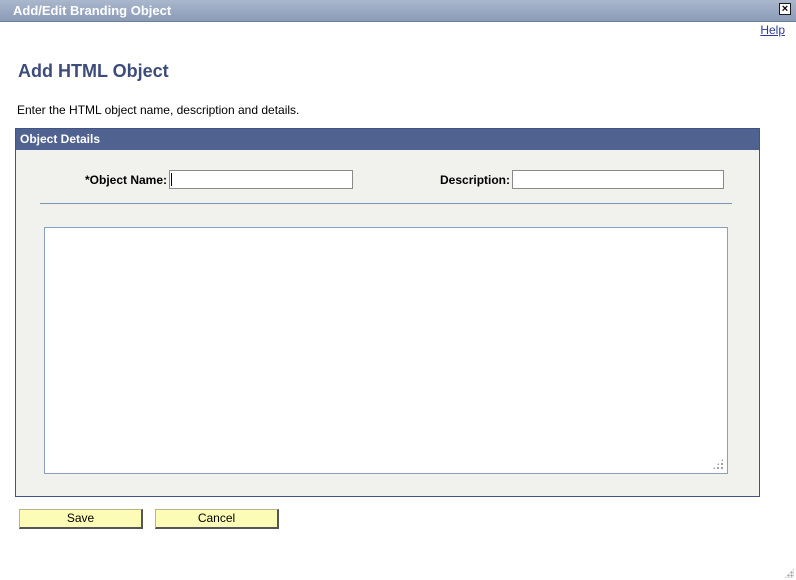 The image size is (796, 580). What do you see at coordinates (398, 11) in the screenshot?
I see `window-titlebar: Add/Edit Branding Object ×` at bounding box center [398, 11].